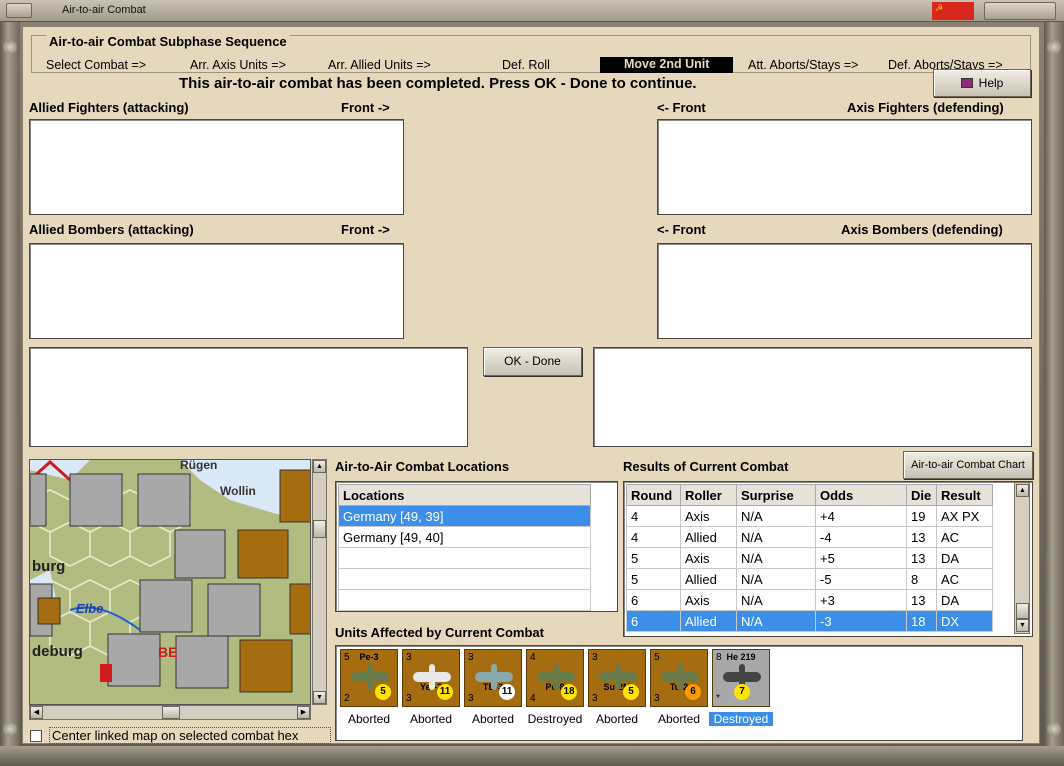 This screenshot has height=766, width=1064. I want to click on soviet-flag-icon: ☭, so click(953, 11).